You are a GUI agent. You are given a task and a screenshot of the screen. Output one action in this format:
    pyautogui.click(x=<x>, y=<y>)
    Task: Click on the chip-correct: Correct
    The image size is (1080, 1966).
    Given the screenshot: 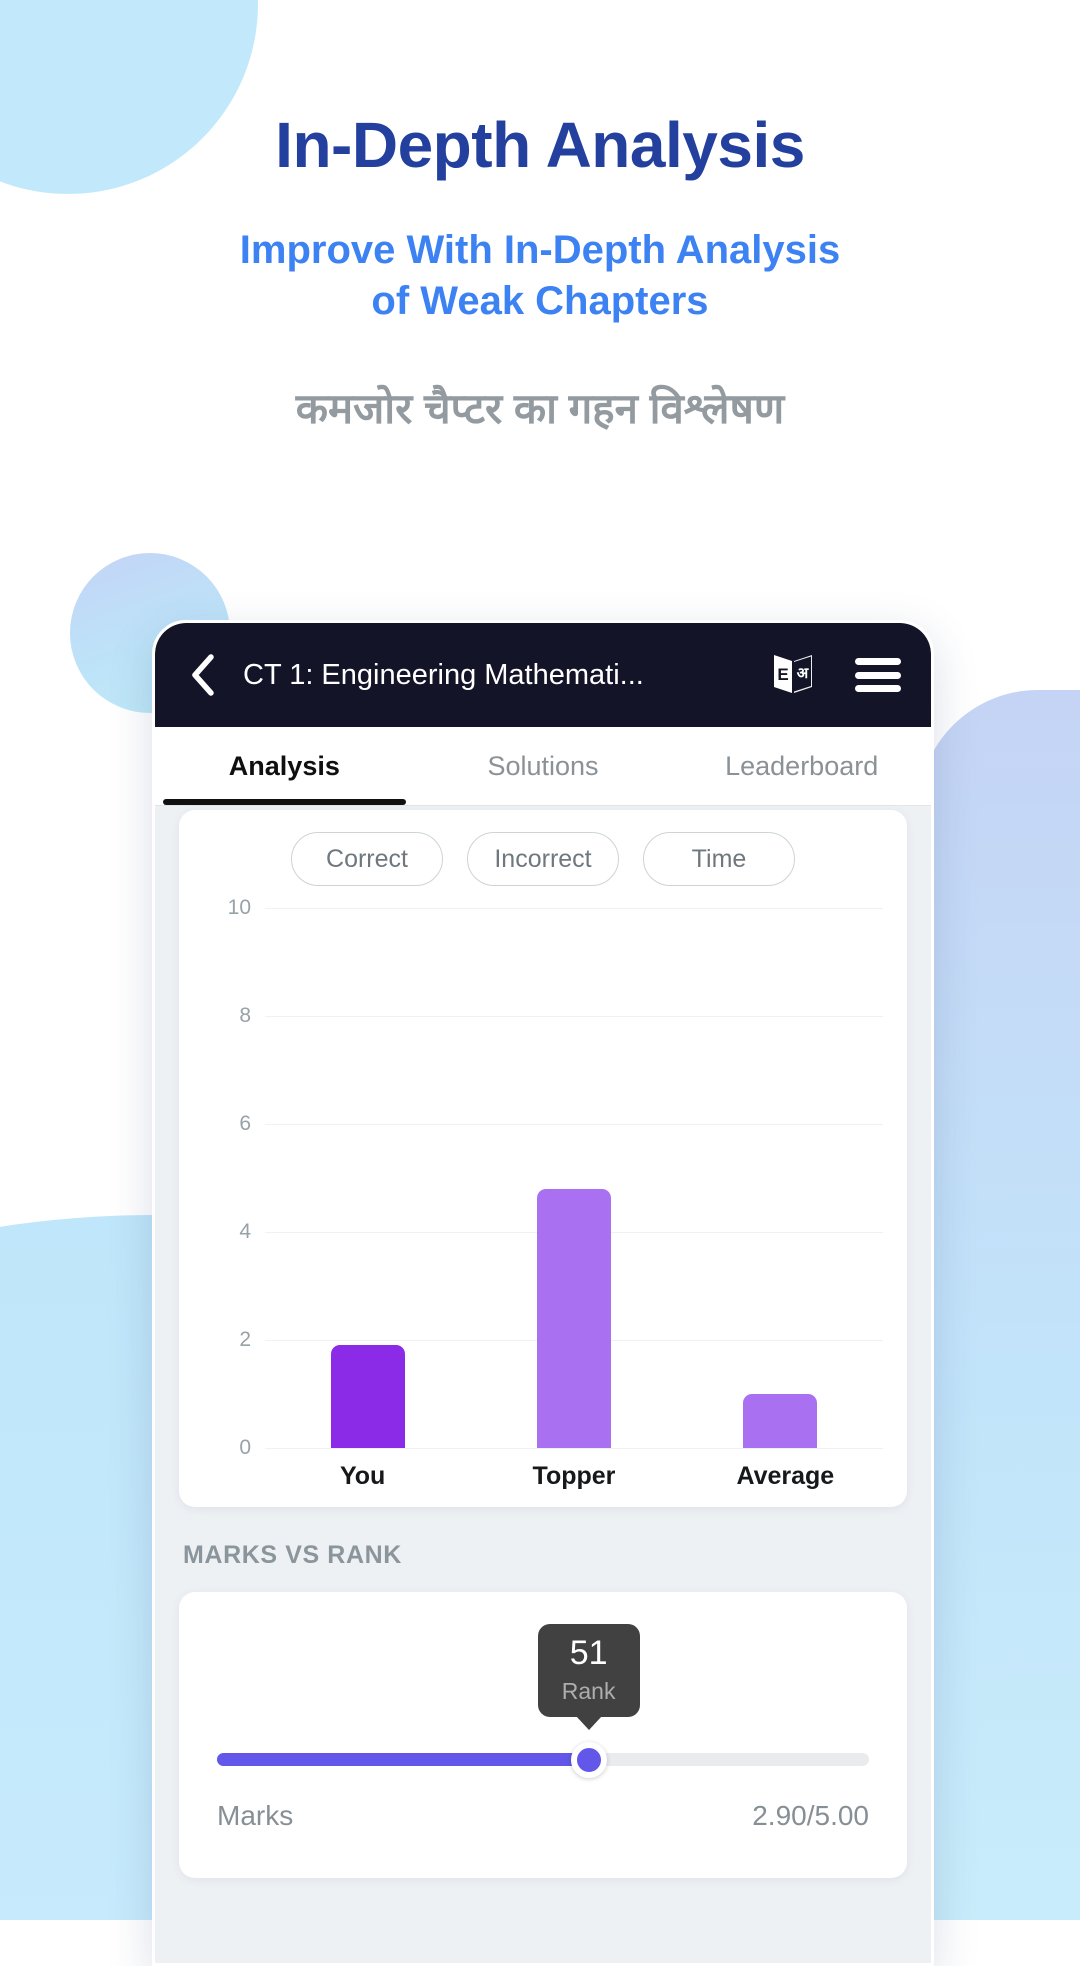 What is the action you would take?
    pyautogui.click(x=367, y=859)
    